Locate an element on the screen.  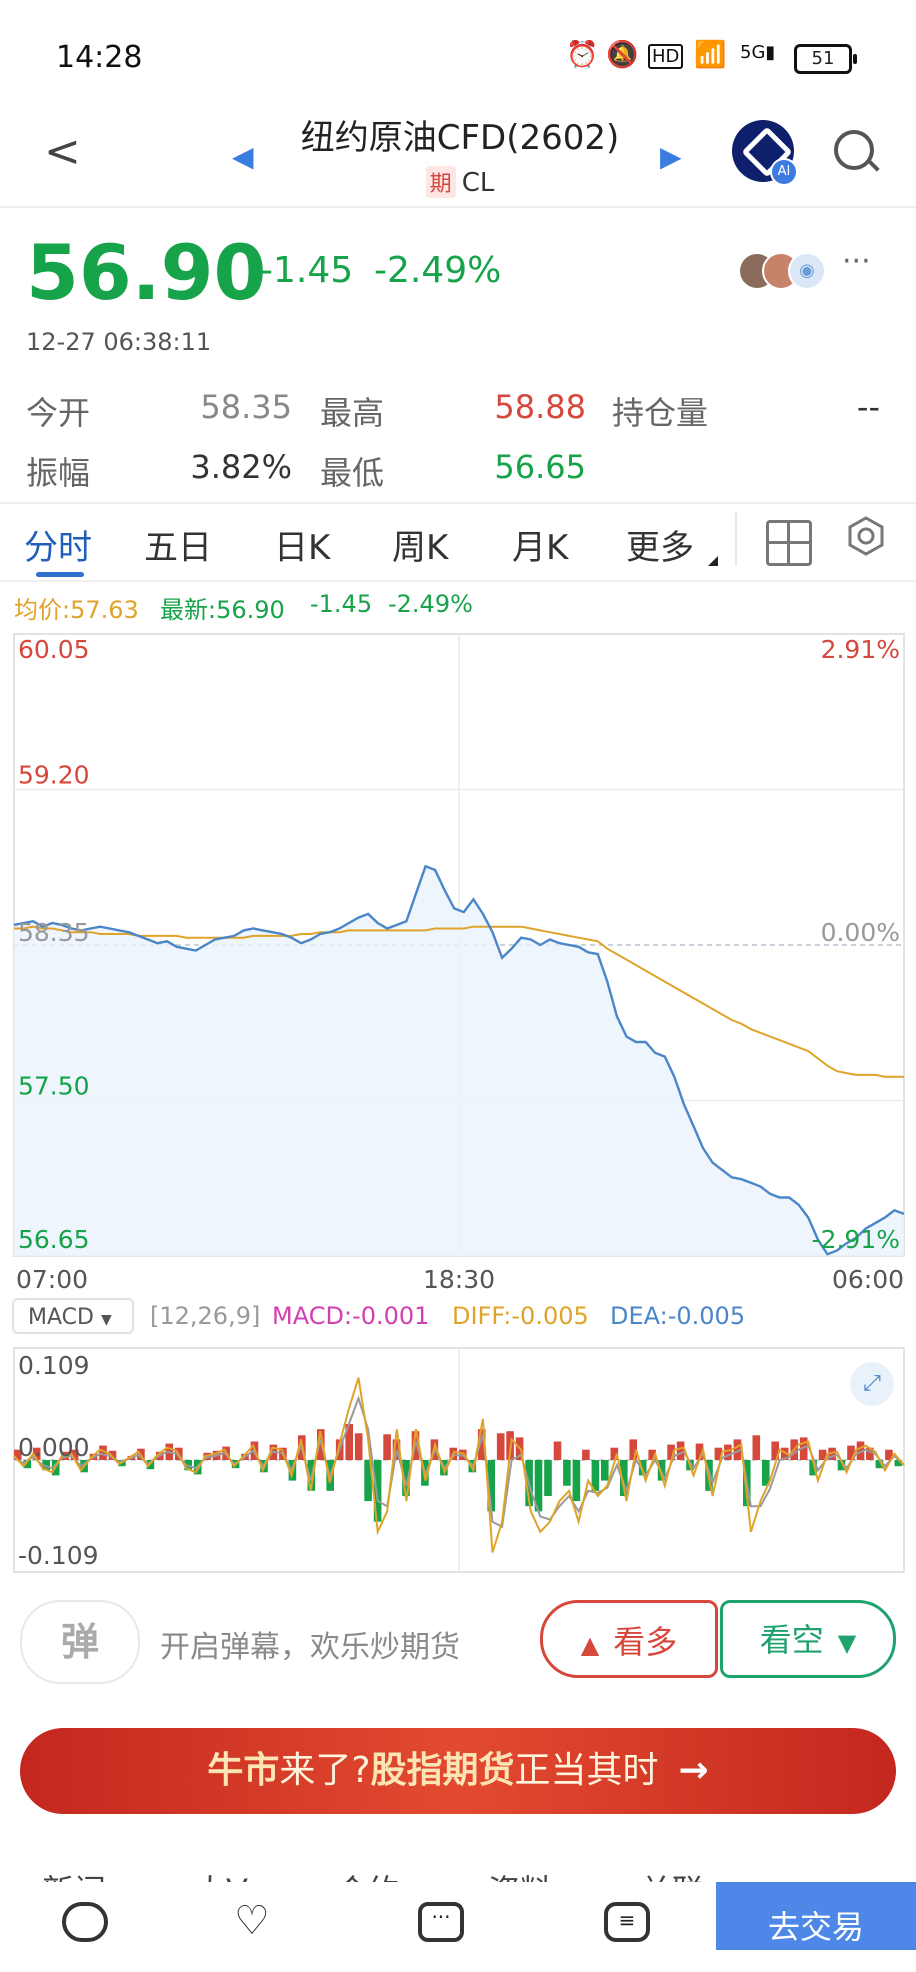
macd-value: MACD:-0.001 is located at coordinates (351, 1316).